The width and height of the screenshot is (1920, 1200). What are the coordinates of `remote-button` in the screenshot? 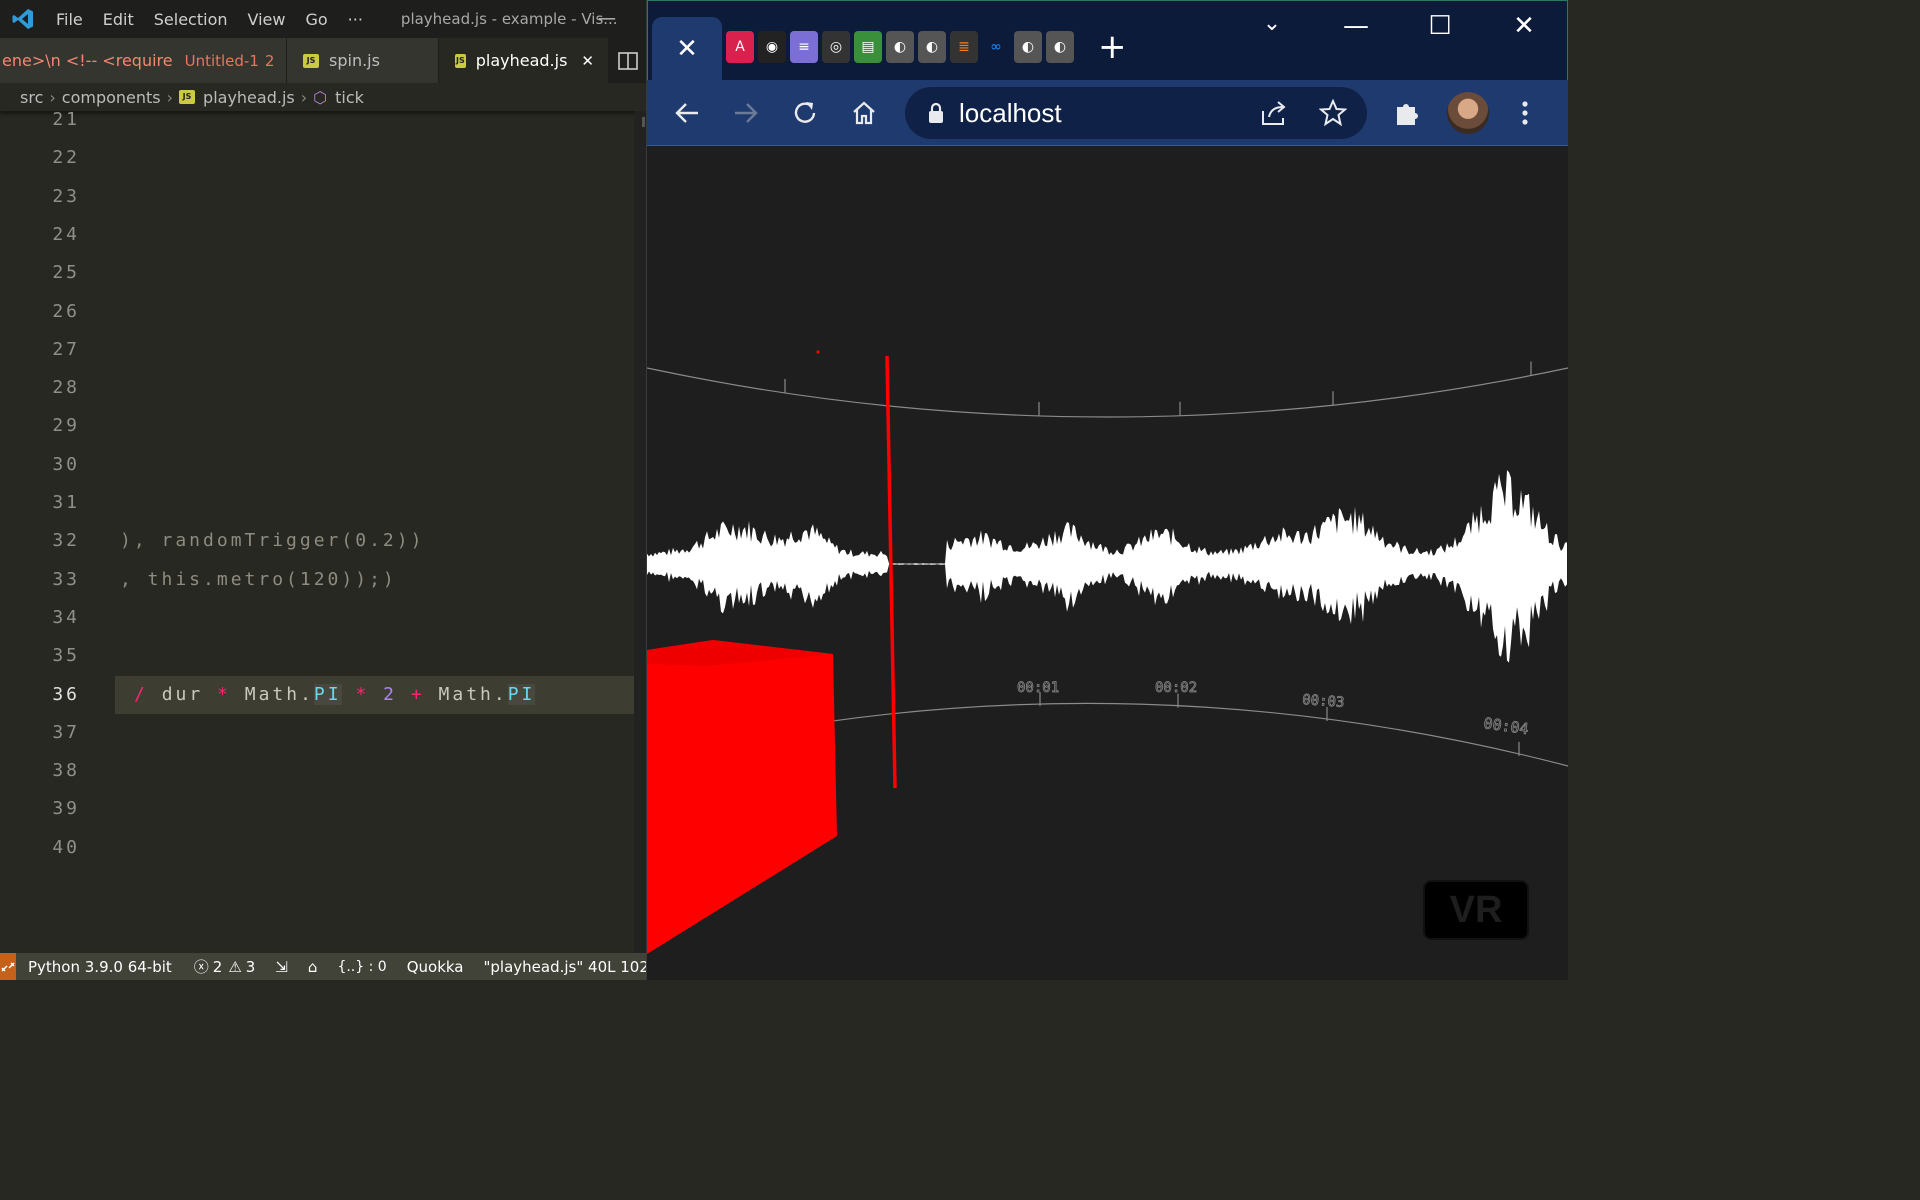 It's located at (8, 966).